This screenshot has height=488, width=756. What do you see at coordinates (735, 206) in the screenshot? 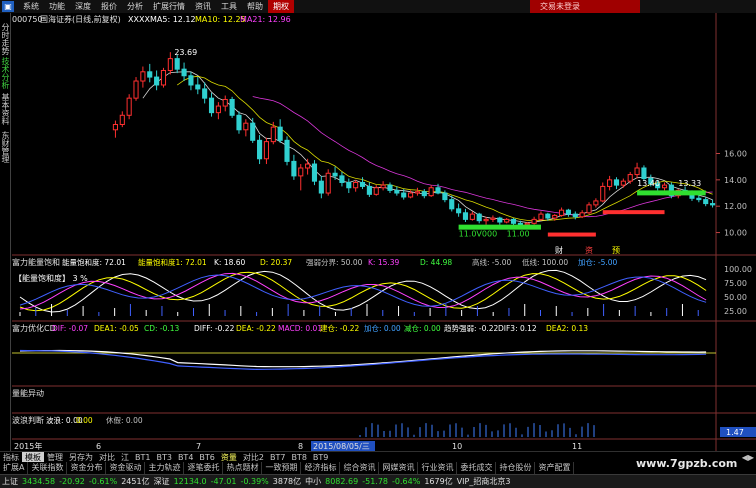
I see `y-tick-label-2: 12.00` at bounding box center [735, 206].